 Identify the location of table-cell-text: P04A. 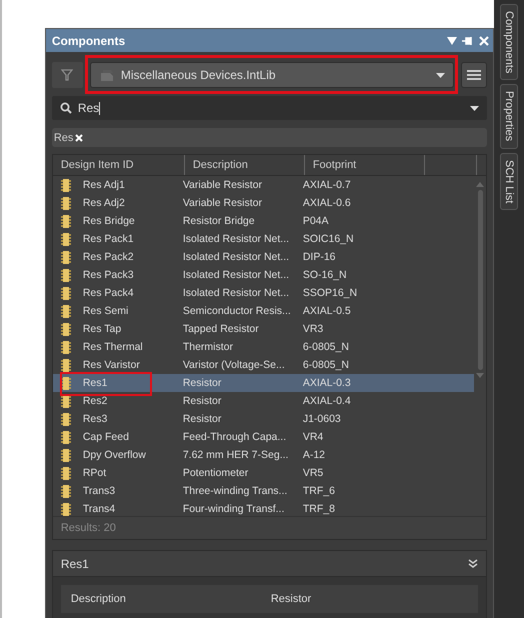
(316, 221).